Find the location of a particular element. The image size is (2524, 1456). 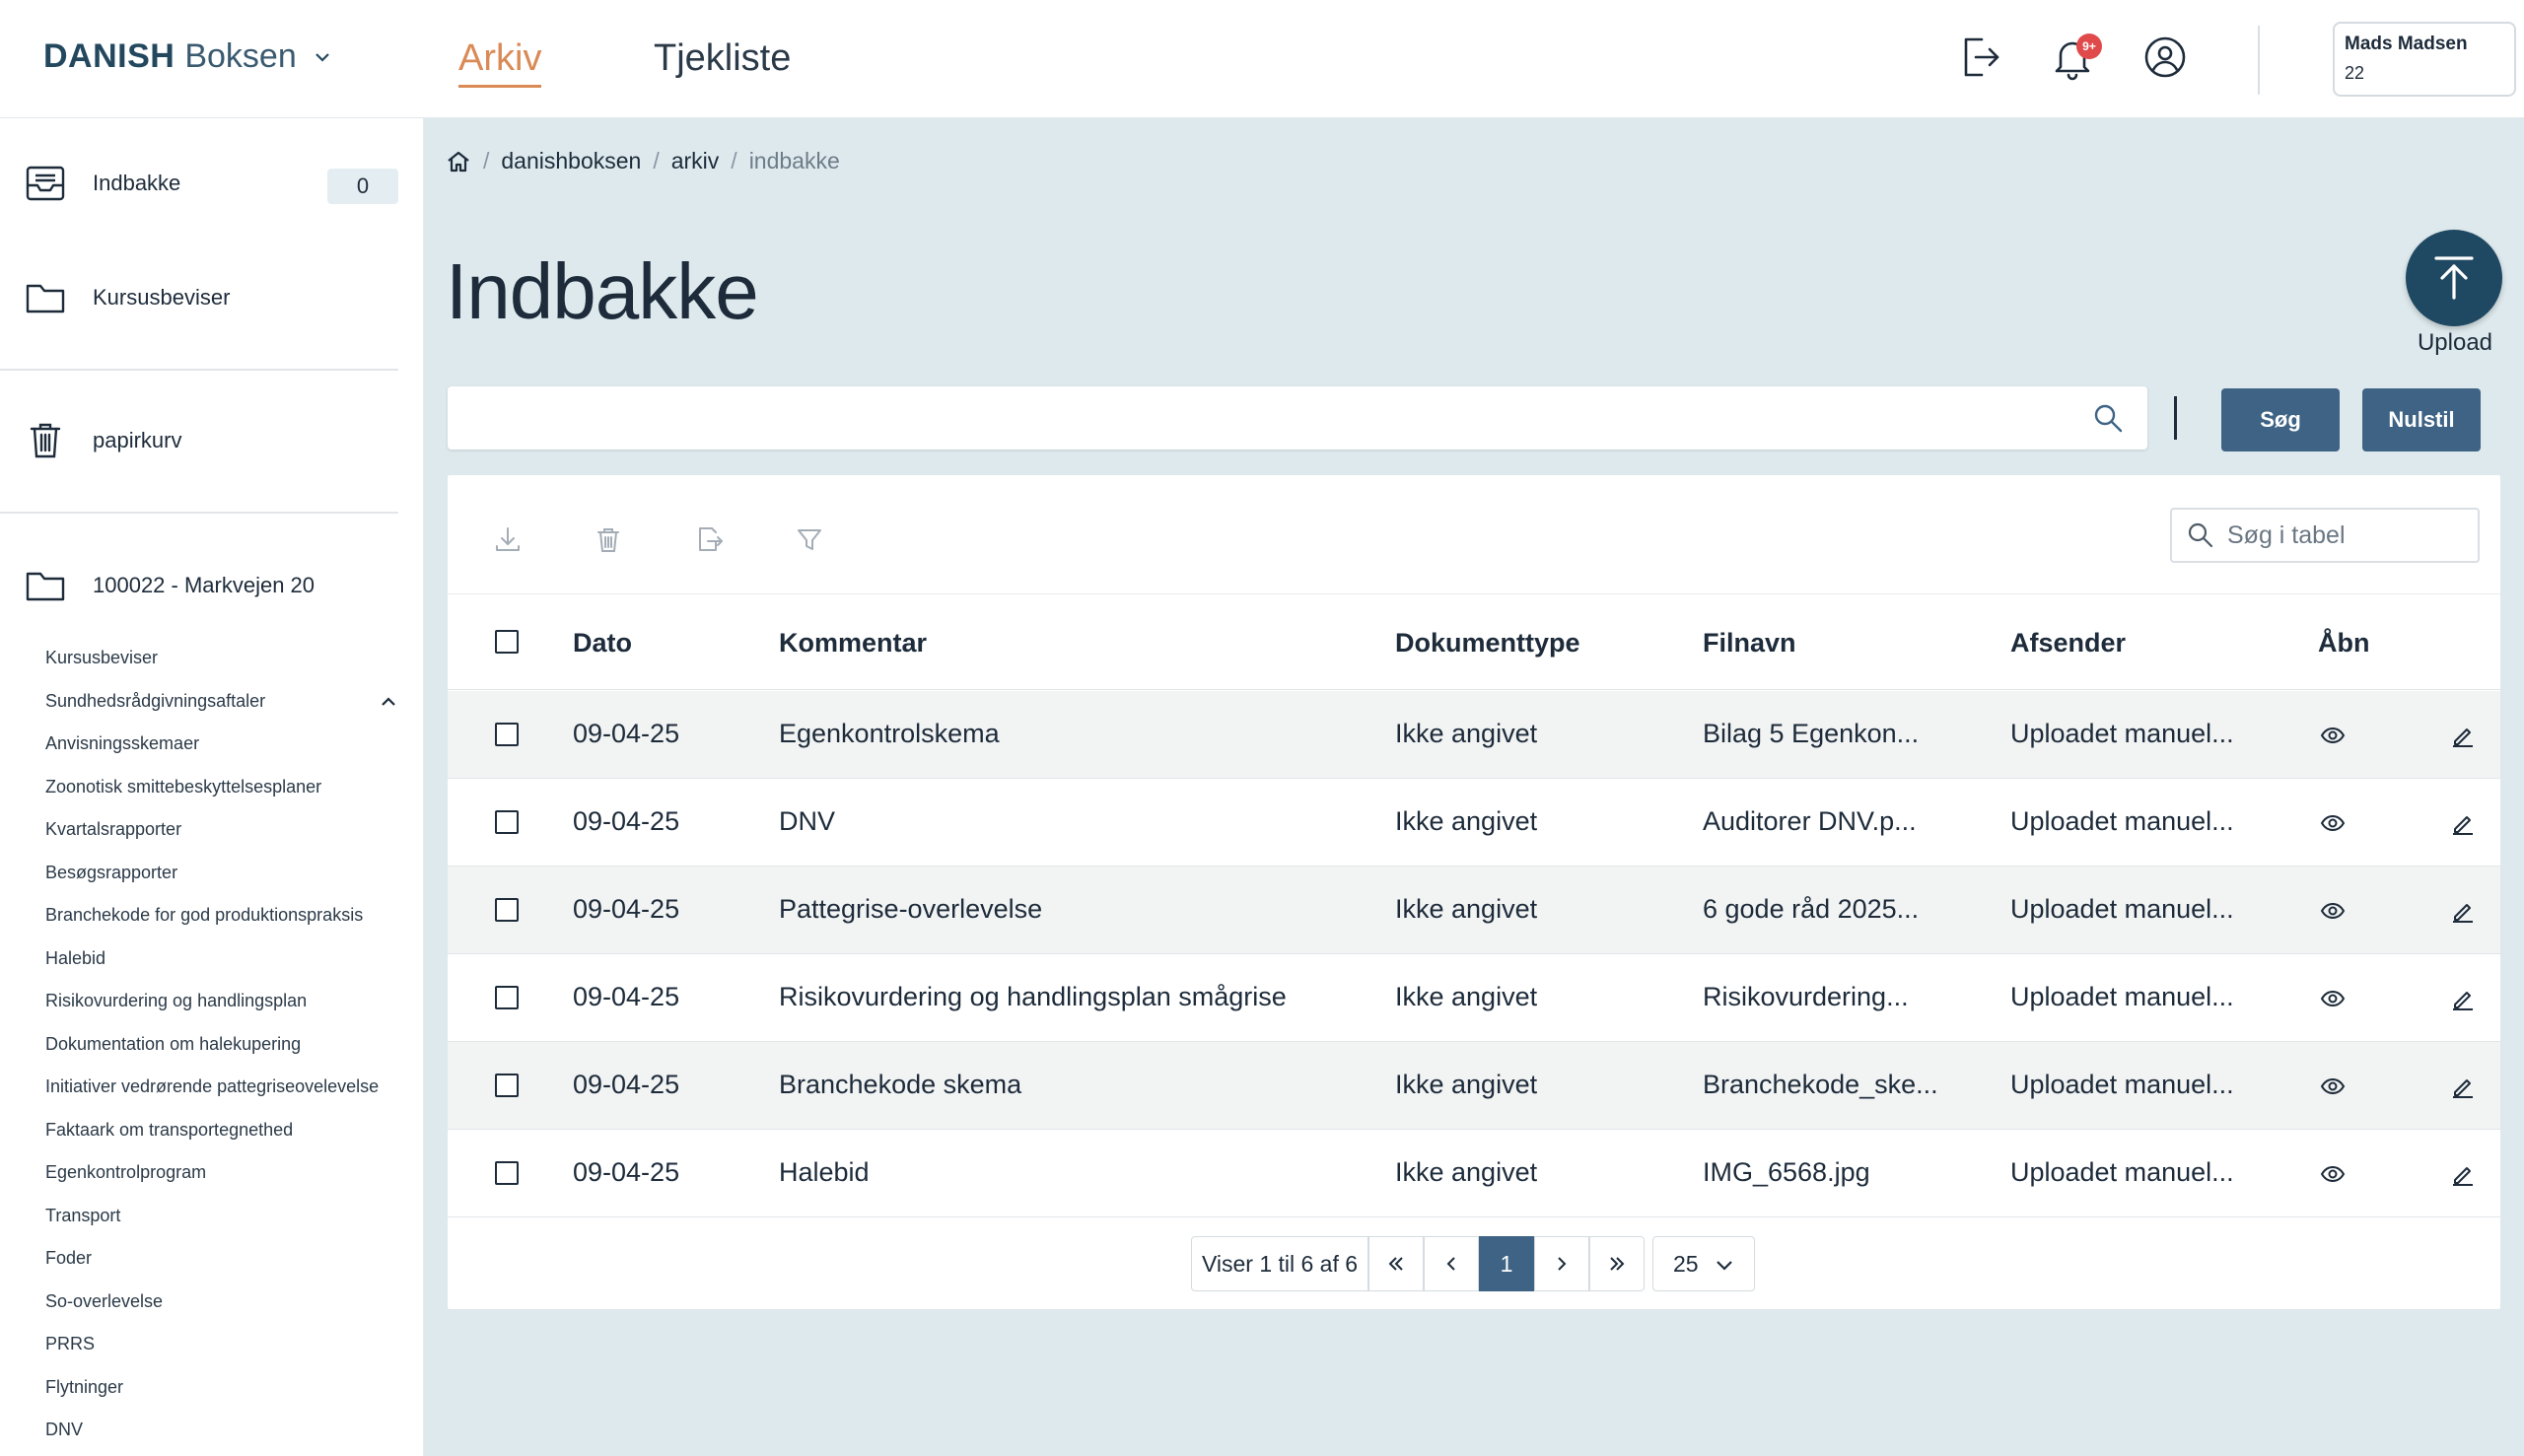

page-title: Indbakke is located at coordinates (602, 291).